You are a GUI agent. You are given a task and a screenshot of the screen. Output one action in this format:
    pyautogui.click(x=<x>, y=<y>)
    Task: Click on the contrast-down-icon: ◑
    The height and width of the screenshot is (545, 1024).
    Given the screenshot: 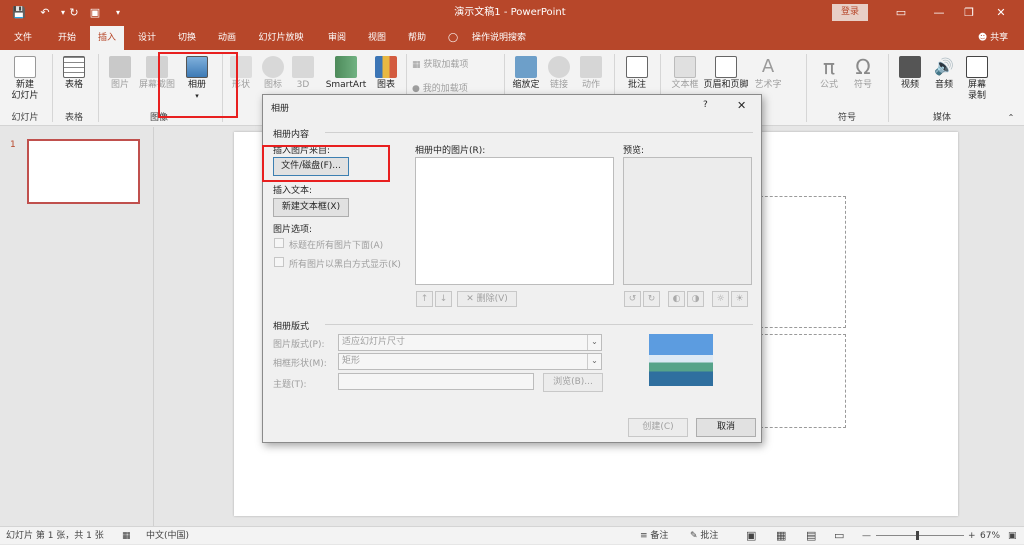 What is the action you would take?
    pyautogui.click(x=695, y=299)
    